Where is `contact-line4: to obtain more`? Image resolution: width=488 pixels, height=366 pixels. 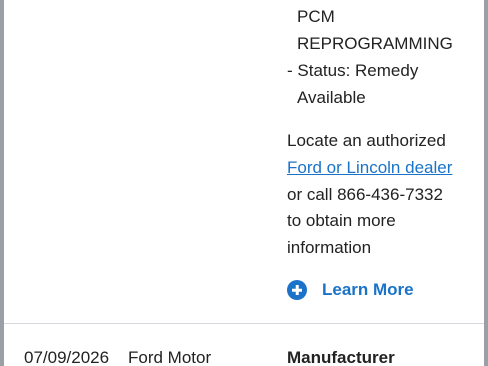
contact-line4: to obtain more is located at coordinates (341, 220).